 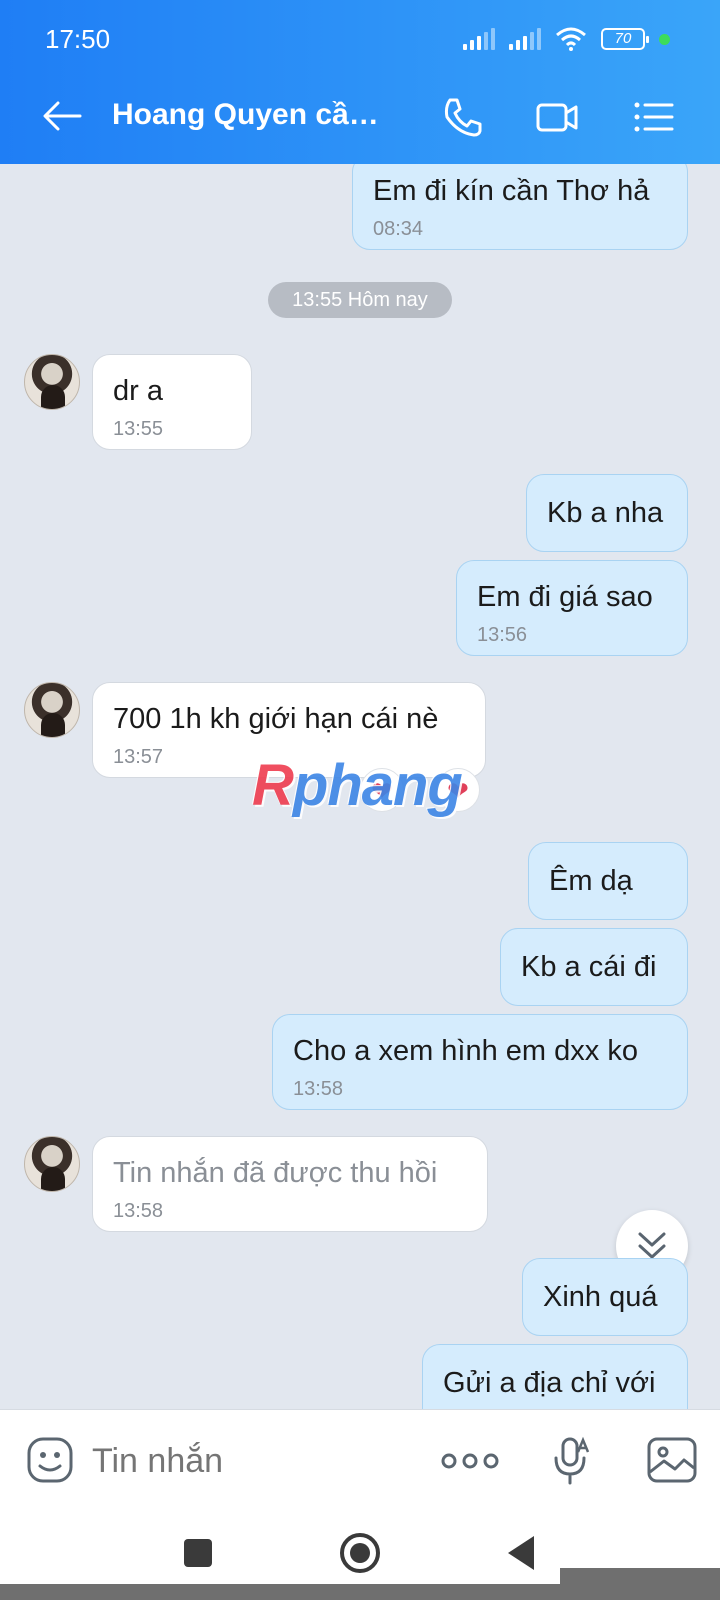 I want to click on message-text: Kb a cái đi, so click(x=589, y=967).